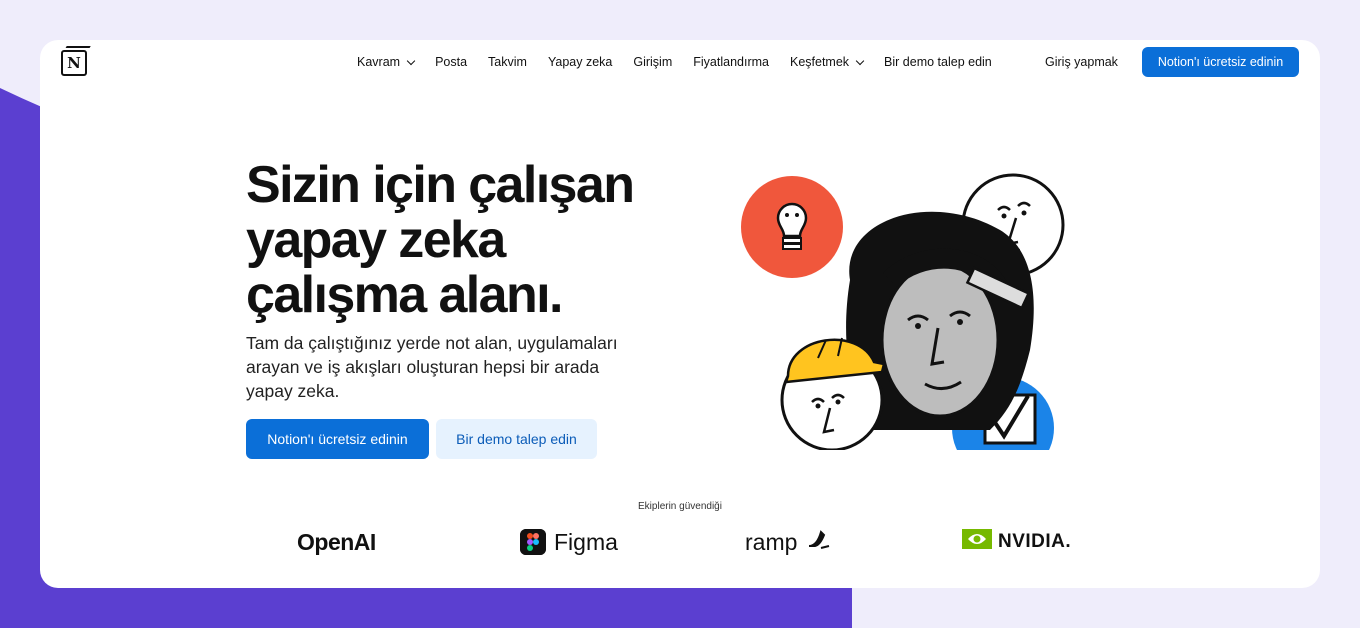 Image resolution: width=1360 pixels, height=628 pixels. Describe the element at coordinates (771, 541) in the screenshot. I see `ramp-wordmark: ramp` at that location.